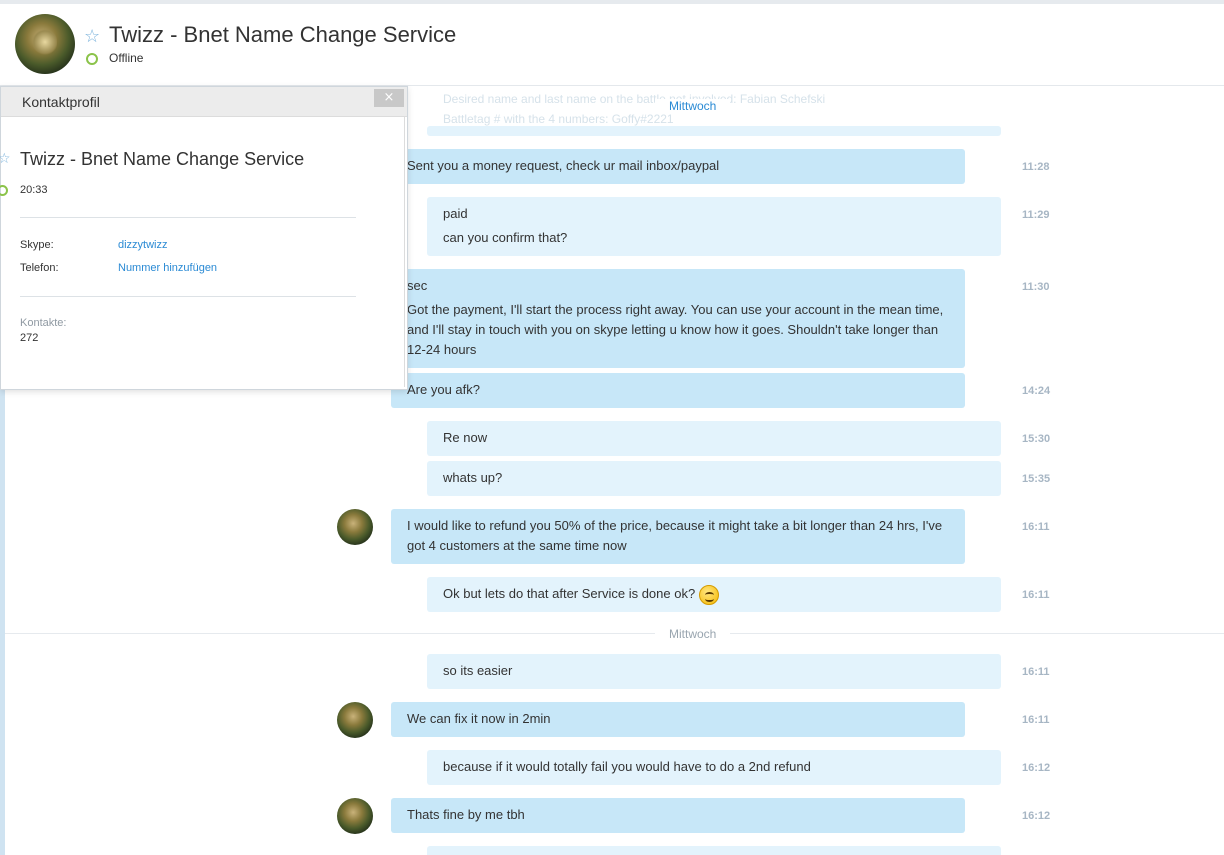 This screenshot has height=855, width=1224. I want to click on message-bubble-outgoing: whats up?, so click(714, 478).